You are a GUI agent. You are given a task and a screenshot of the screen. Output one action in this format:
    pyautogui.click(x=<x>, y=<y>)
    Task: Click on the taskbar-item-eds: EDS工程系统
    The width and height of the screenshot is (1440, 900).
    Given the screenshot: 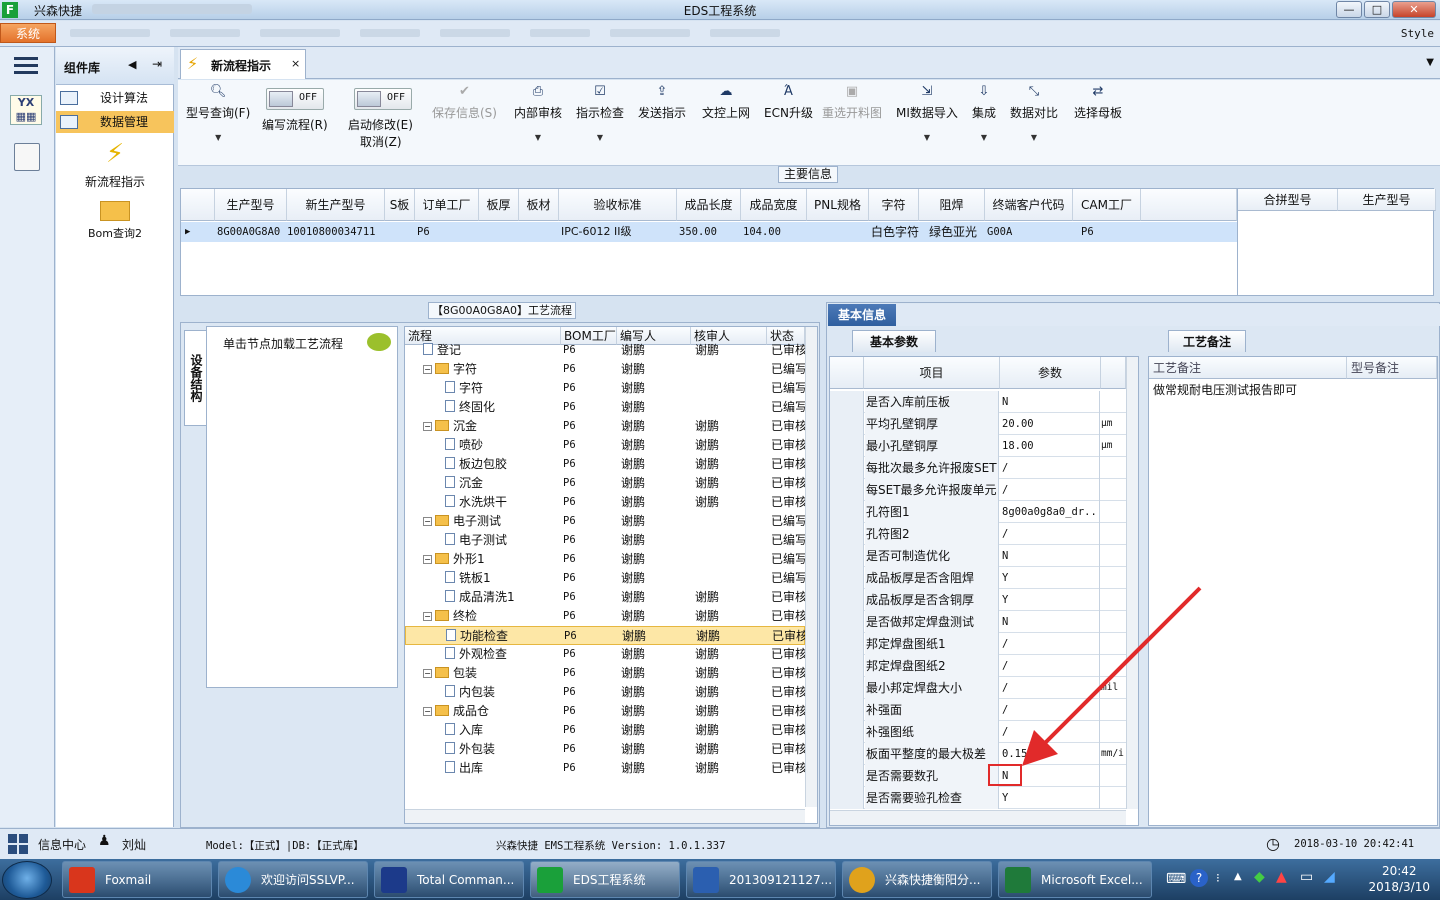 What is the action you would take?
    pyautogui.click(x=605, y=879)
    